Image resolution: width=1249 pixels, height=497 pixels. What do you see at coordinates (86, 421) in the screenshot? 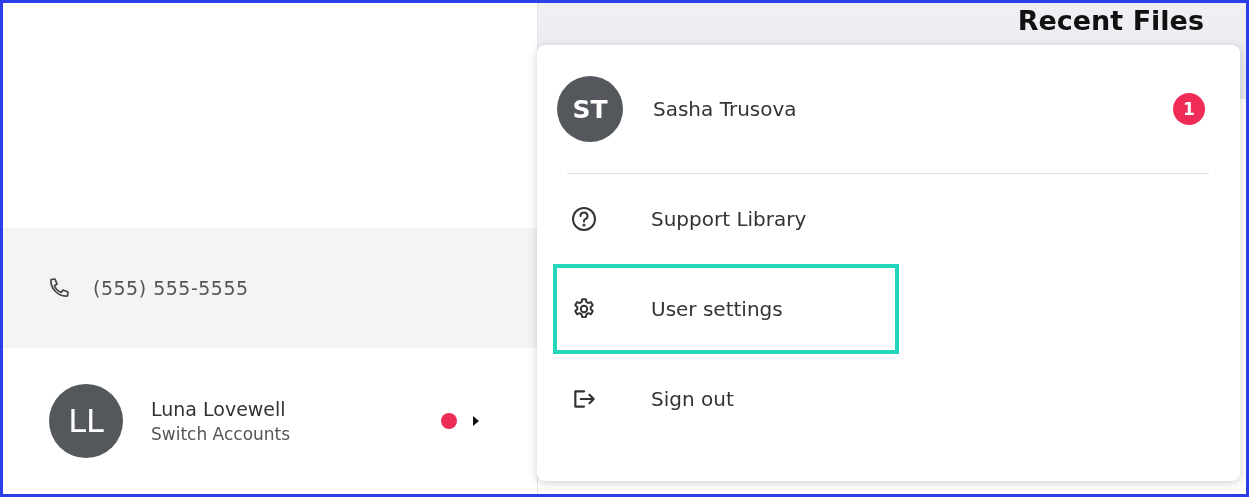
I see `avatar: LL` at bounding box center [86, 421].